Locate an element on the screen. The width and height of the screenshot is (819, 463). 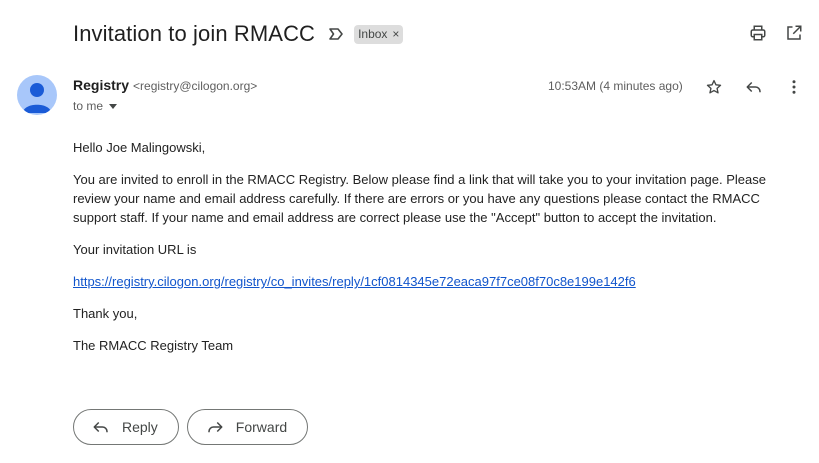
inbox-label-chip: Inbox × is located at coordinates (379, 34).